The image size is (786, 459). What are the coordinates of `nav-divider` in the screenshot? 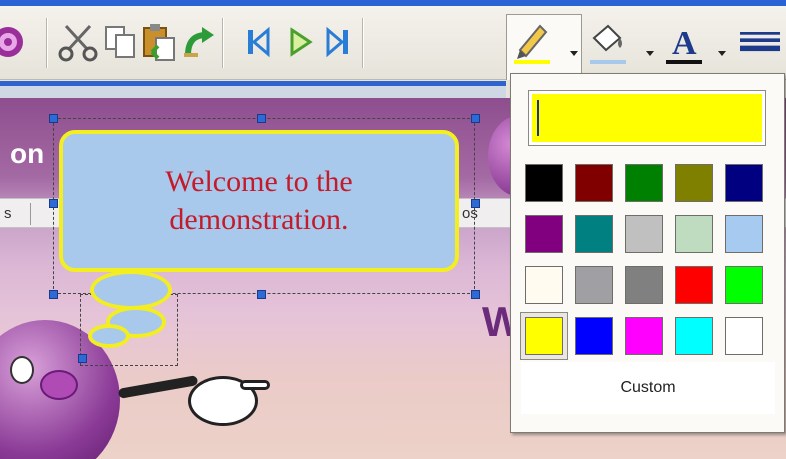 It's located at (30, 214).